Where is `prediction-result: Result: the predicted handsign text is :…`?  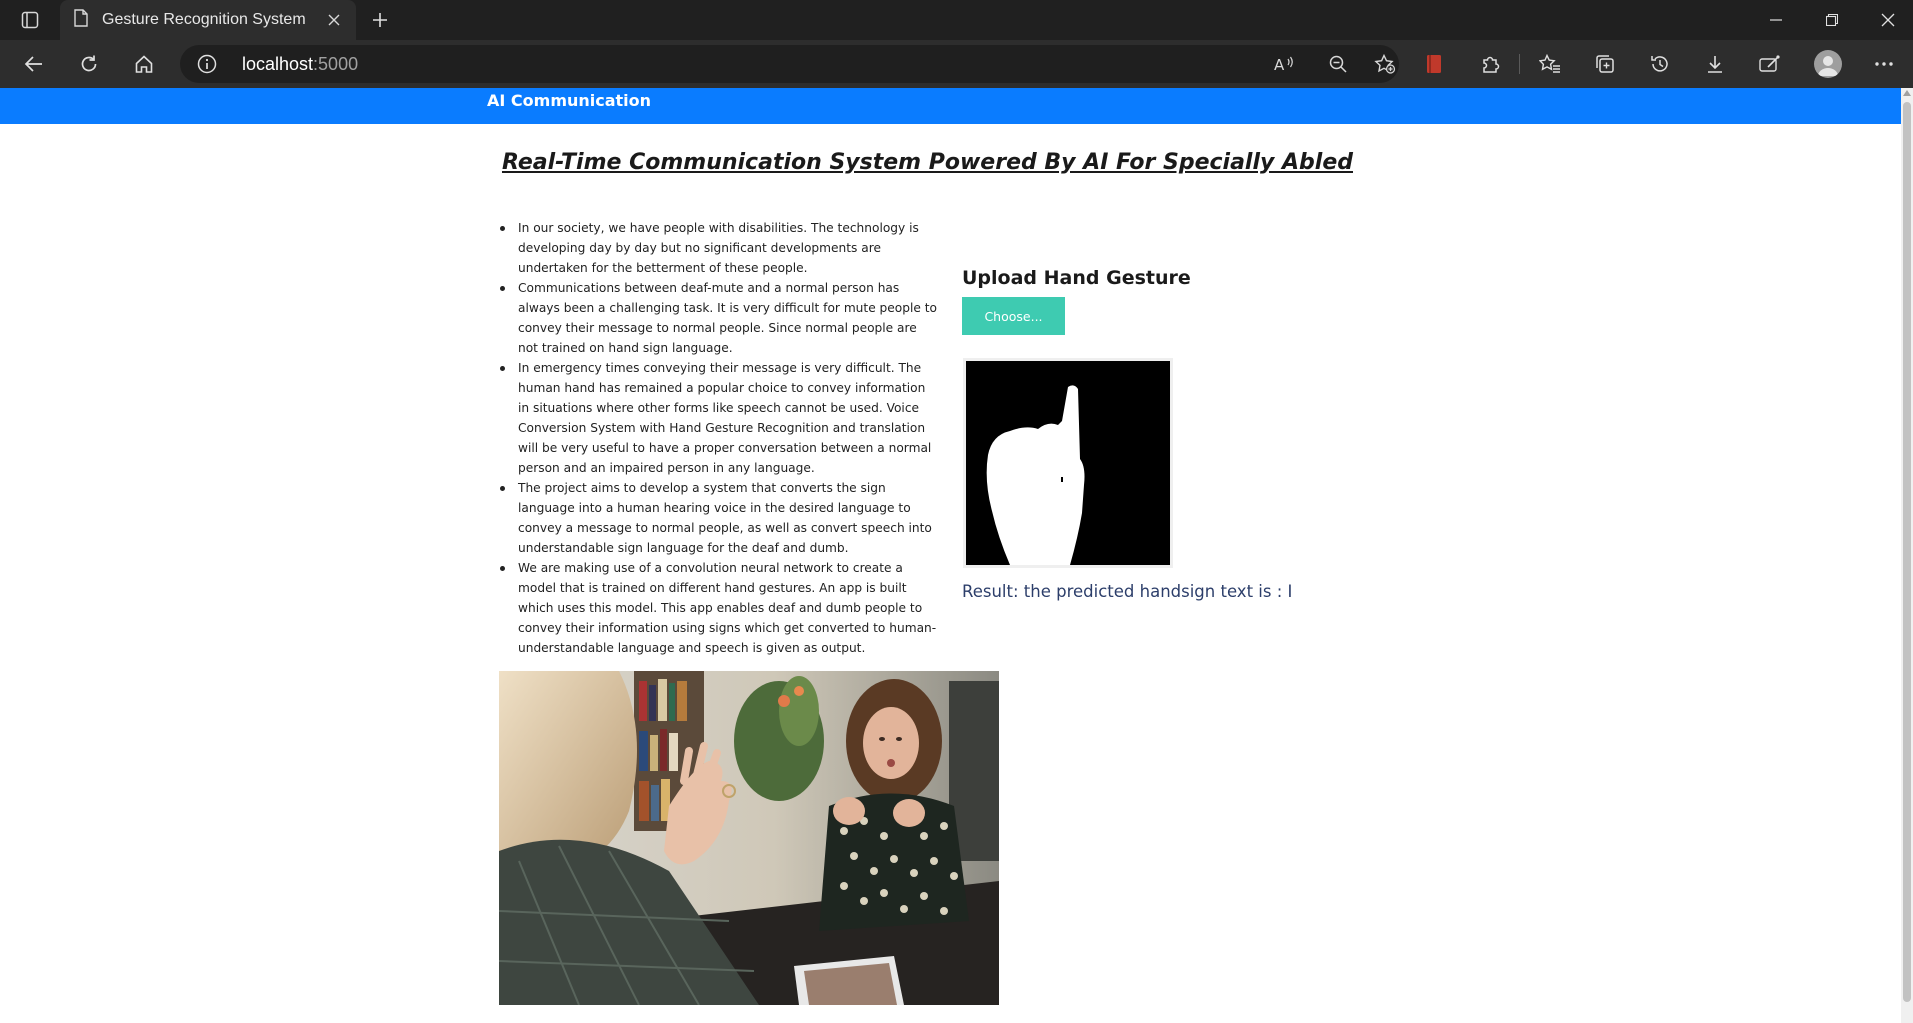 prediction-result: Result: the predicted handsign text is :… is located at coordinates (1127, 591).